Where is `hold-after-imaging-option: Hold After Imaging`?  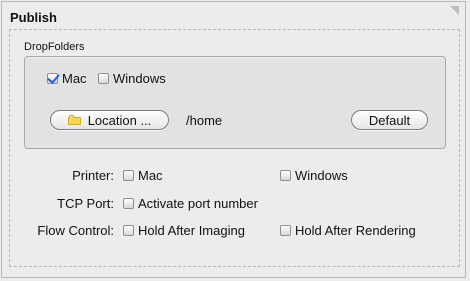 hold-after-imaging-option: Hold After Imaging is located at coordinates (184, 230).